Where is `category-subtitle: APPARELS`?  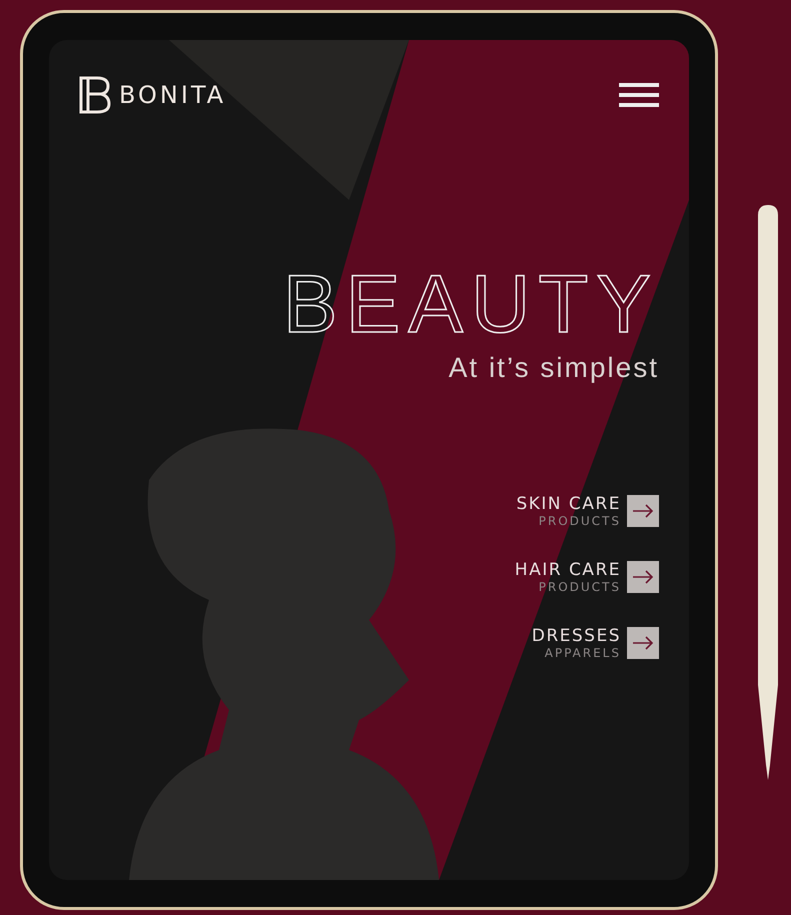
category-subtitle: APPARELS is located at coordinates (582, 653).